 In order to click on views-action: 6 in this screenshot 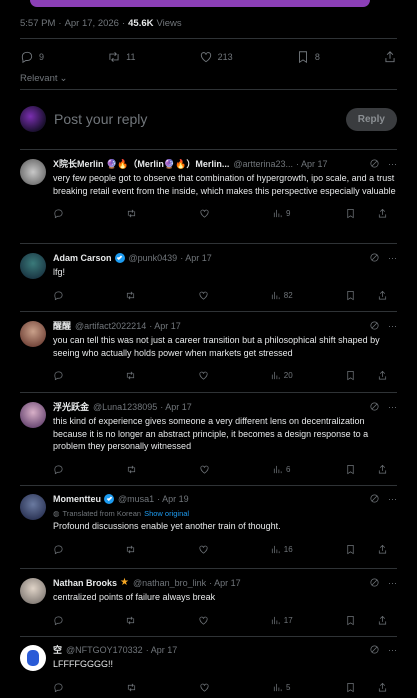, I will do `click(282, 469)`.